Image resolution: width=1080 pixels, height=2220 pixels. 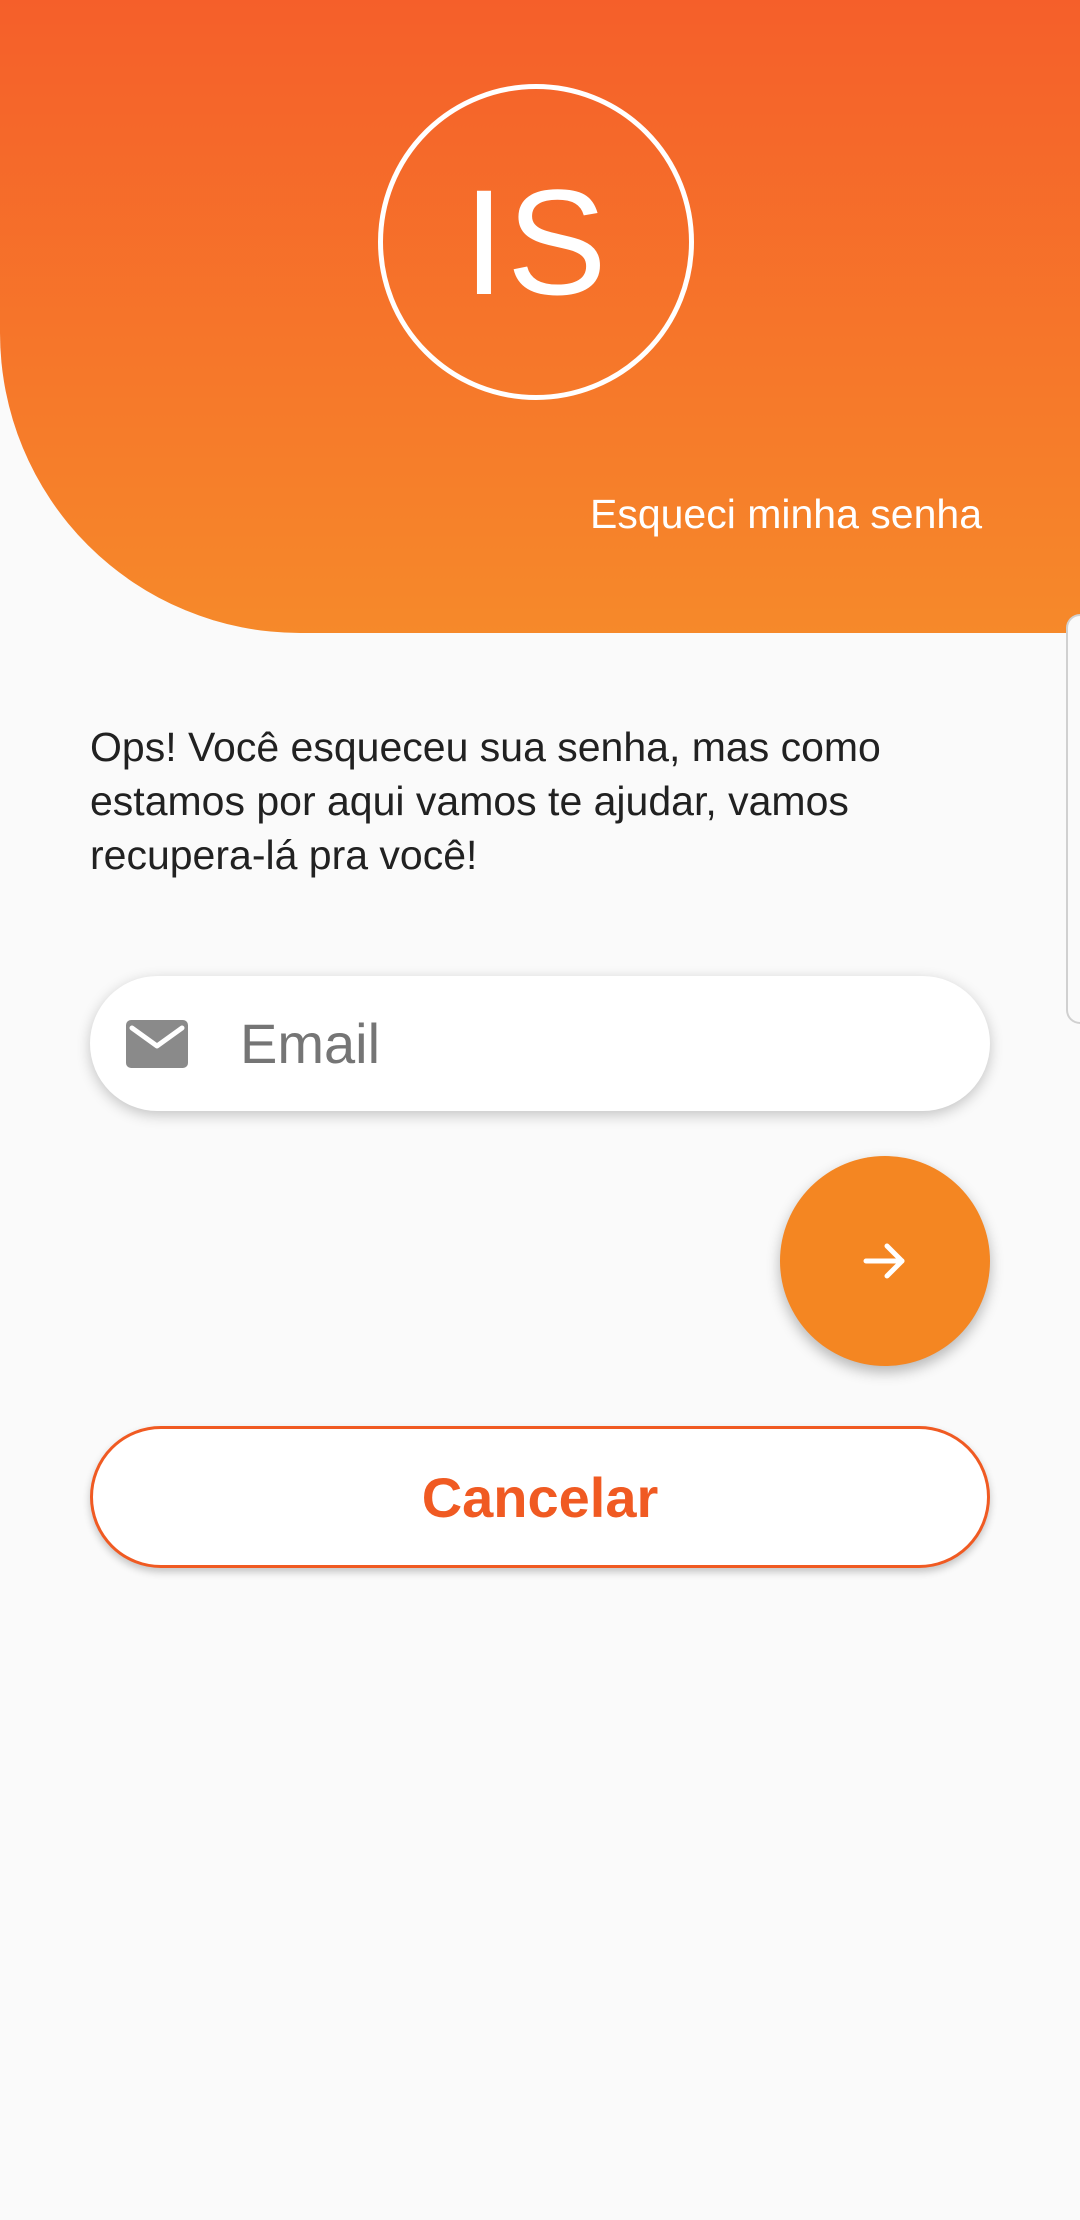 I want to click on cancel-button: Cancelar, so click(x=540, y=1497).